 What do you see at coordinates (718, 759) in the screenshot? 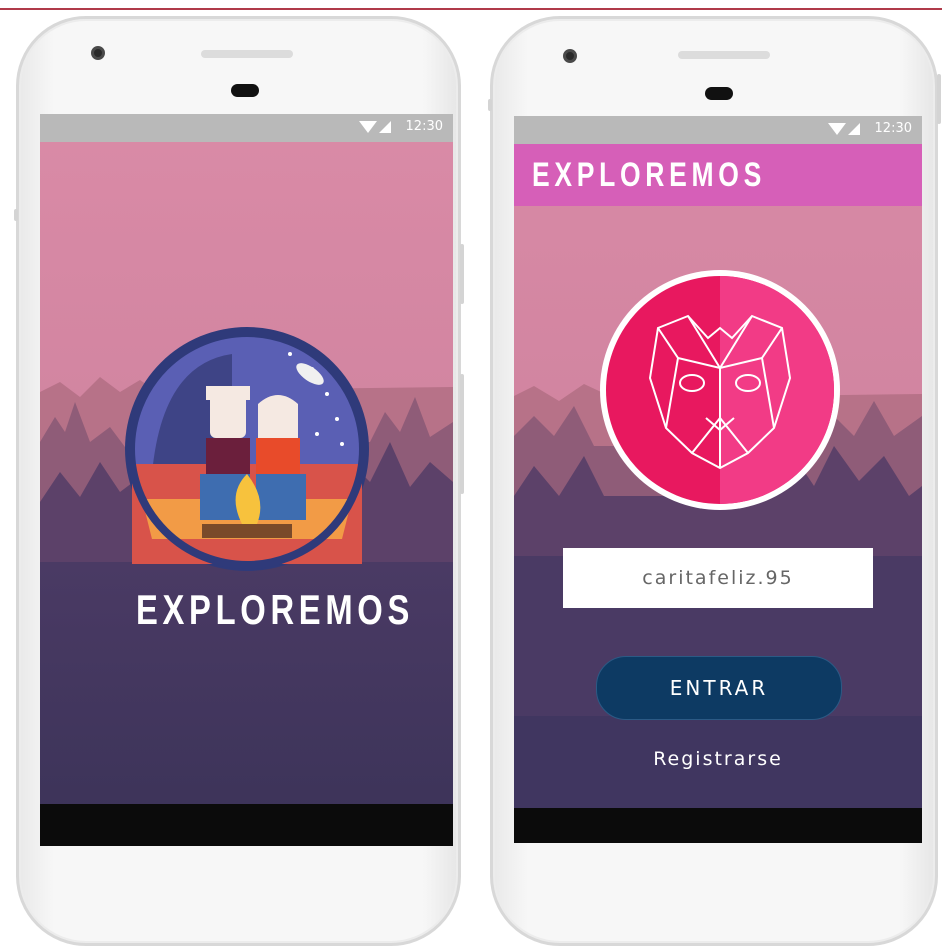
I see `register-link: Registrarse` at bounding box center [718, 759].